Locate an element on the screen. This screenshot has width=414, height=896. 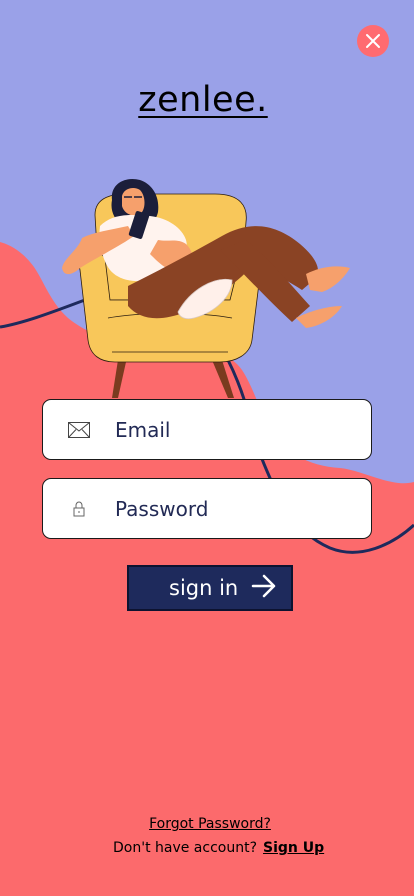
app-logo: zenlee. is located at coordinates (203, 100).